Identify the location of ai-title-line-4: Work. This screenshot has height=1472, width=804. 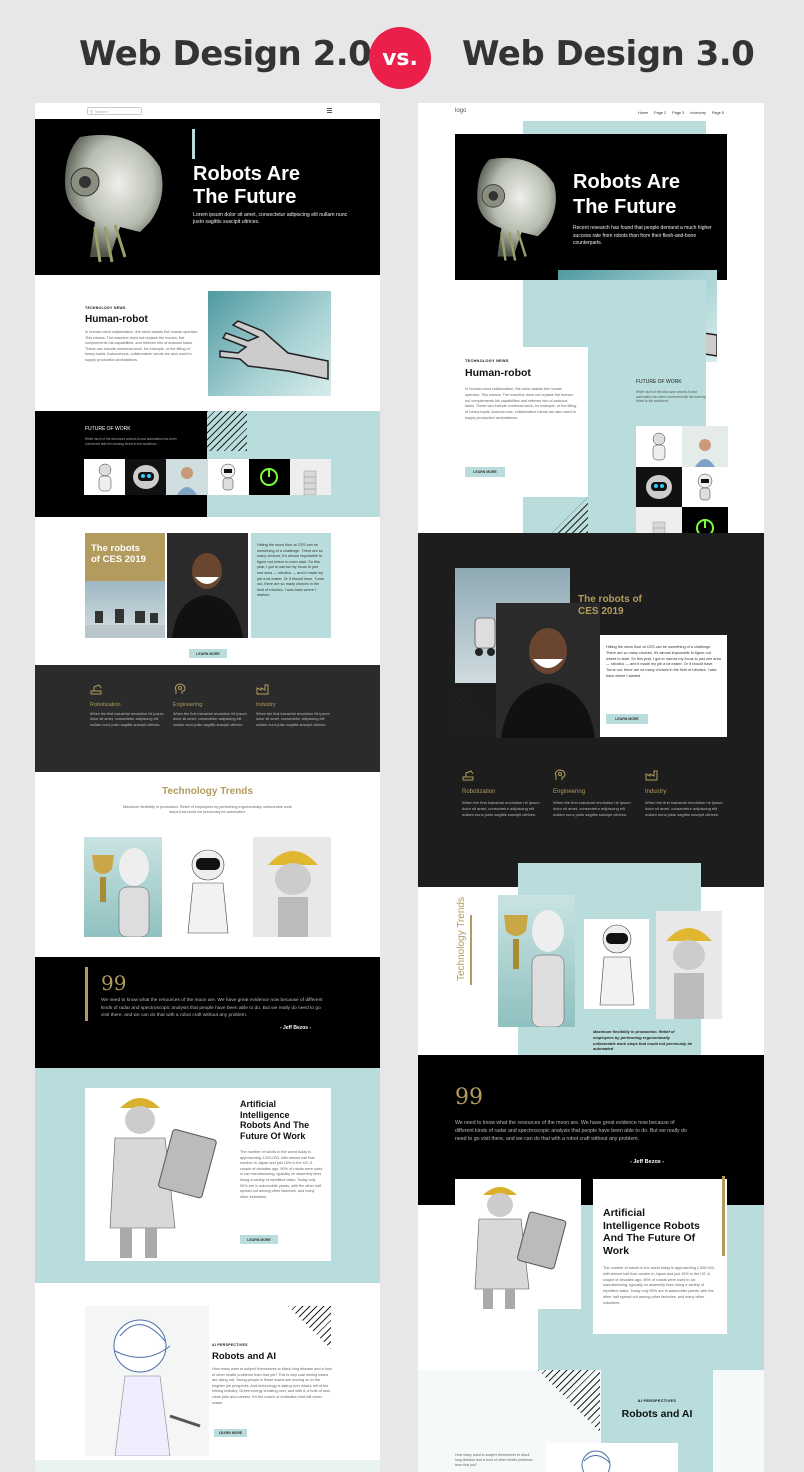
(616, 1250).